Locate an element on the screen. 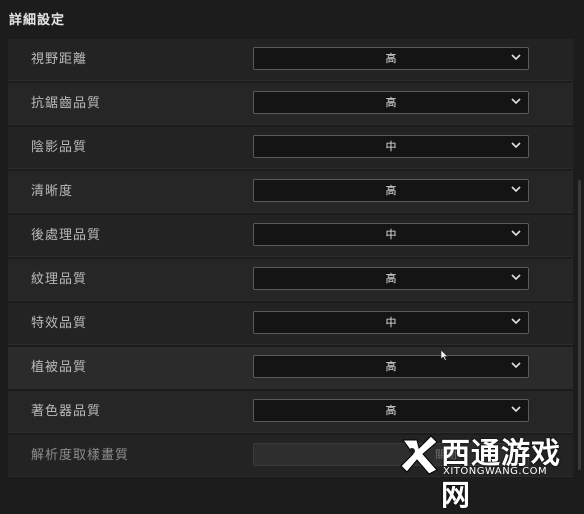 Image resolution: width=584 pixels, height=514 pixels. shadow-quality-dropdown: 中 is located at coordinates (391, 146).